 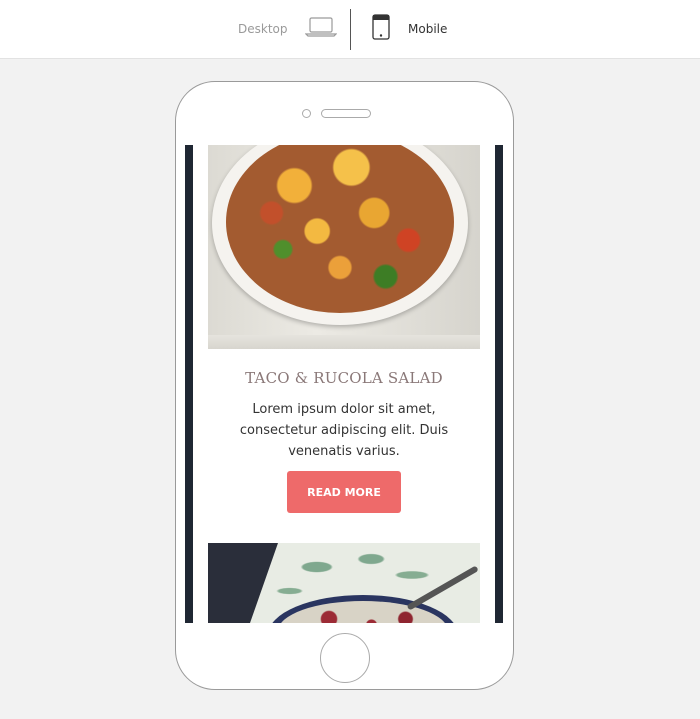 I want to click on table-surface, so click(x=344, y=342).